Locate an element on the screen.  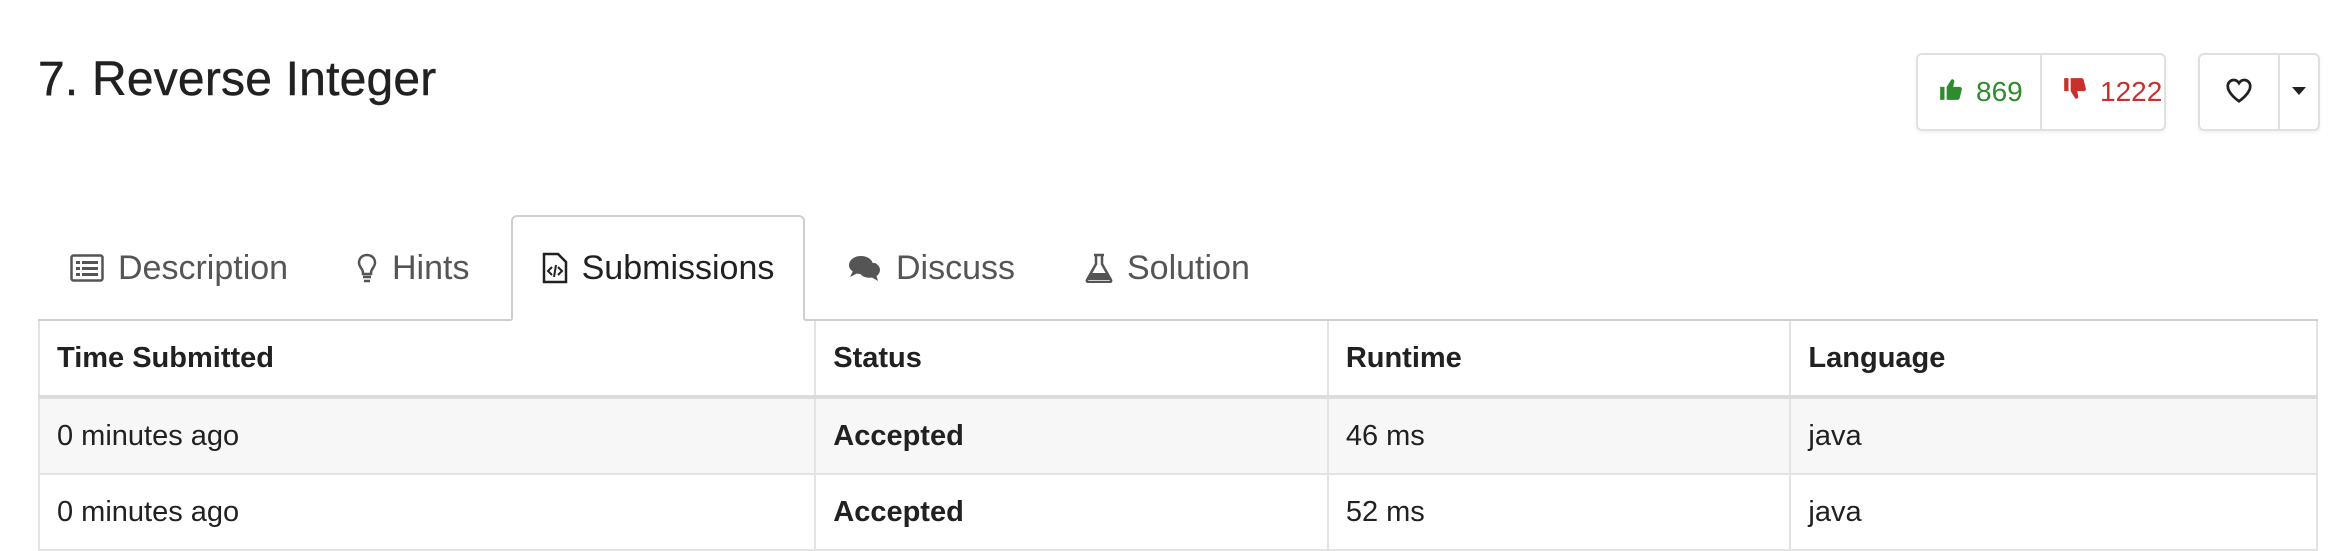
thumbs-up-icon is located at coordinates (1951, 92).